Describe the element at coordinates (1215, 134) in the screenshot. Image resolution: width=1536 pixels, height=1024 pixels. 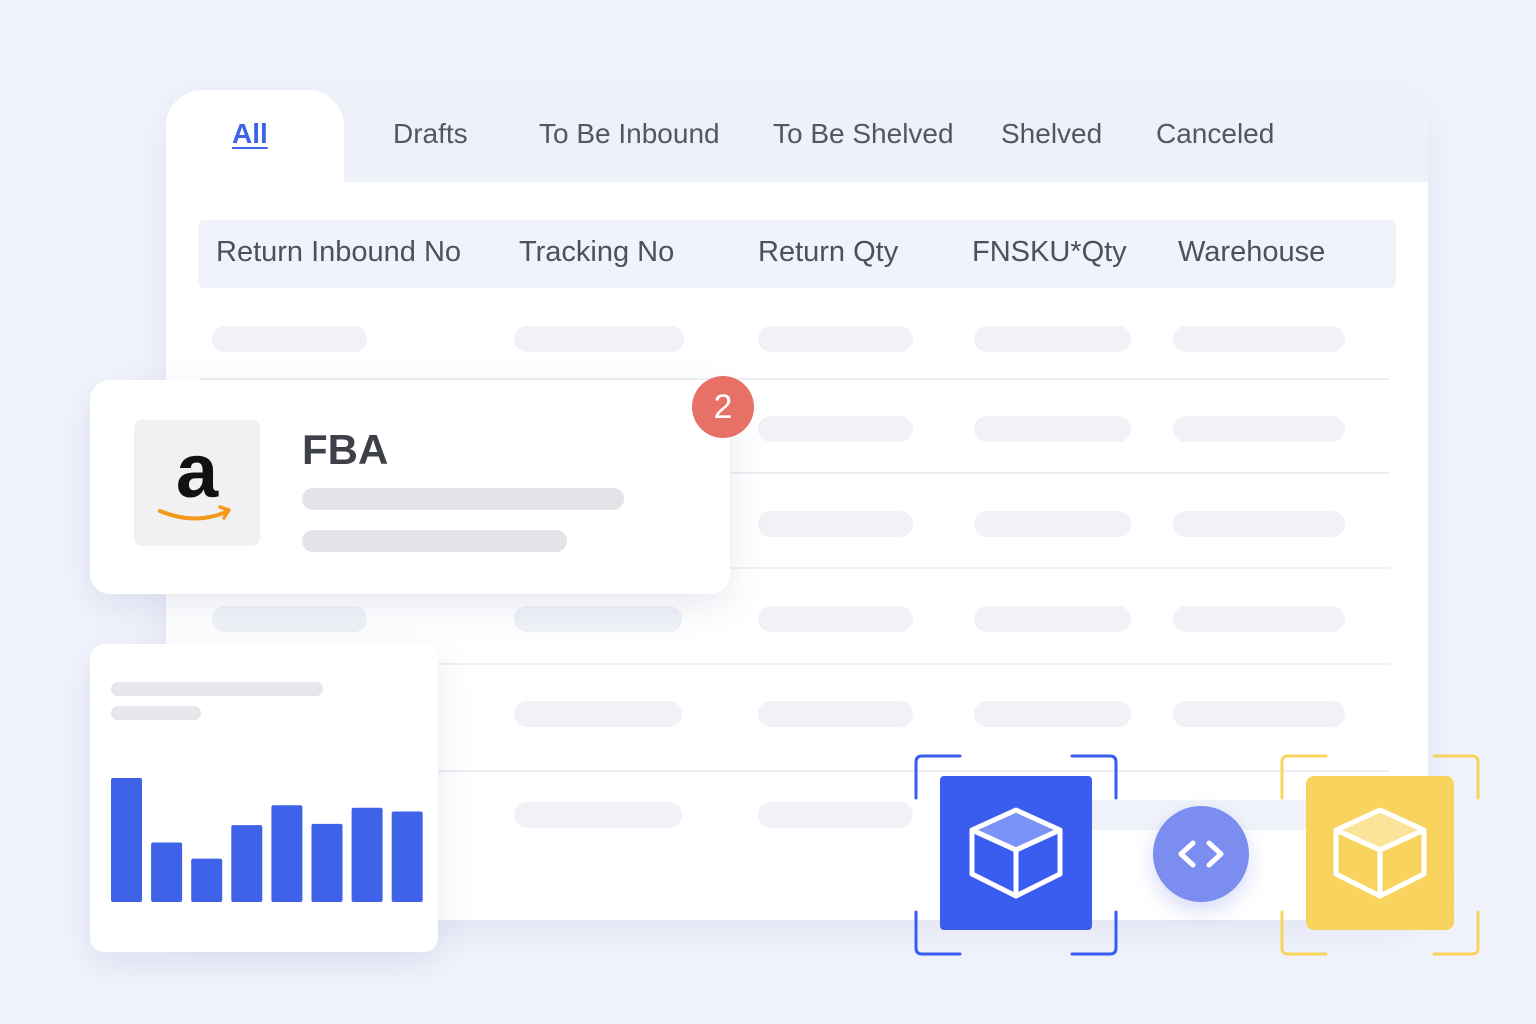
I see `tab-canceled: Canceled` at that location.